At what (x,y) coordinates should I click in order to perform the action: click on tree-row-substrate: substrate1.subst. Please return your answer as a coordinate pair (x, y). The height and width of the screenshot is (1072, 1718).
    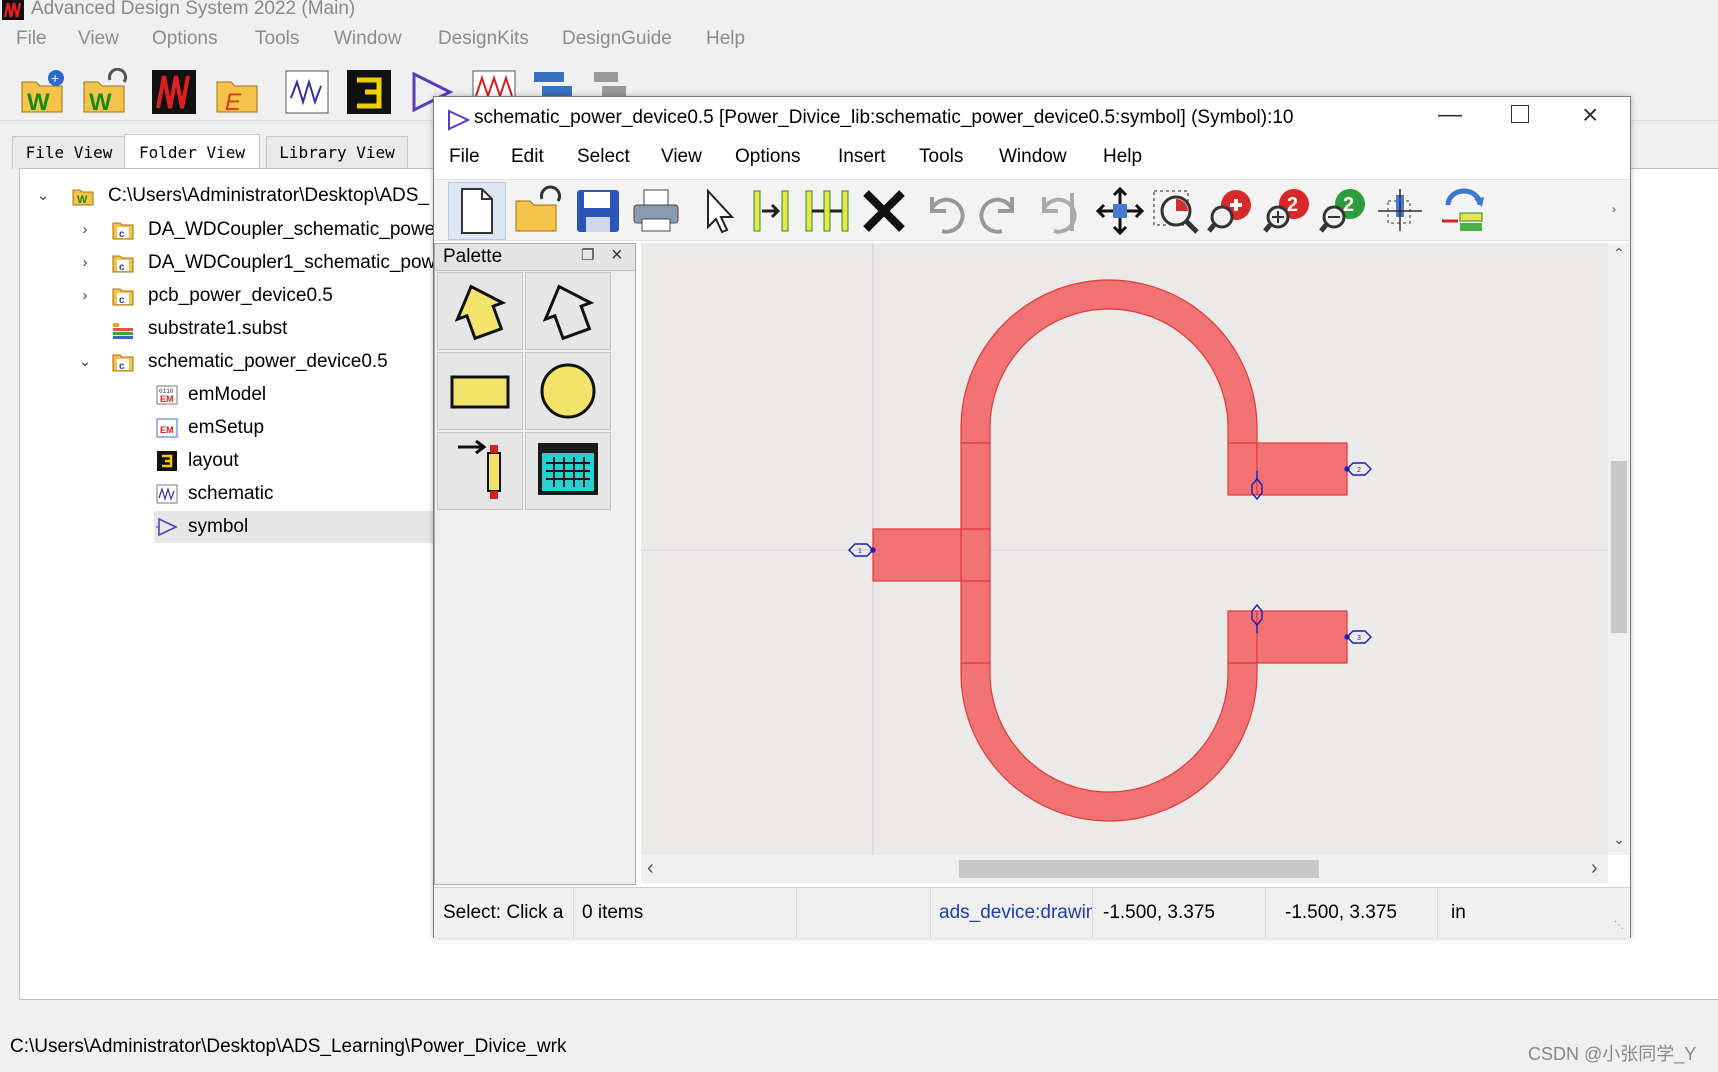
    Looking at the image, I should click on (230, 329).